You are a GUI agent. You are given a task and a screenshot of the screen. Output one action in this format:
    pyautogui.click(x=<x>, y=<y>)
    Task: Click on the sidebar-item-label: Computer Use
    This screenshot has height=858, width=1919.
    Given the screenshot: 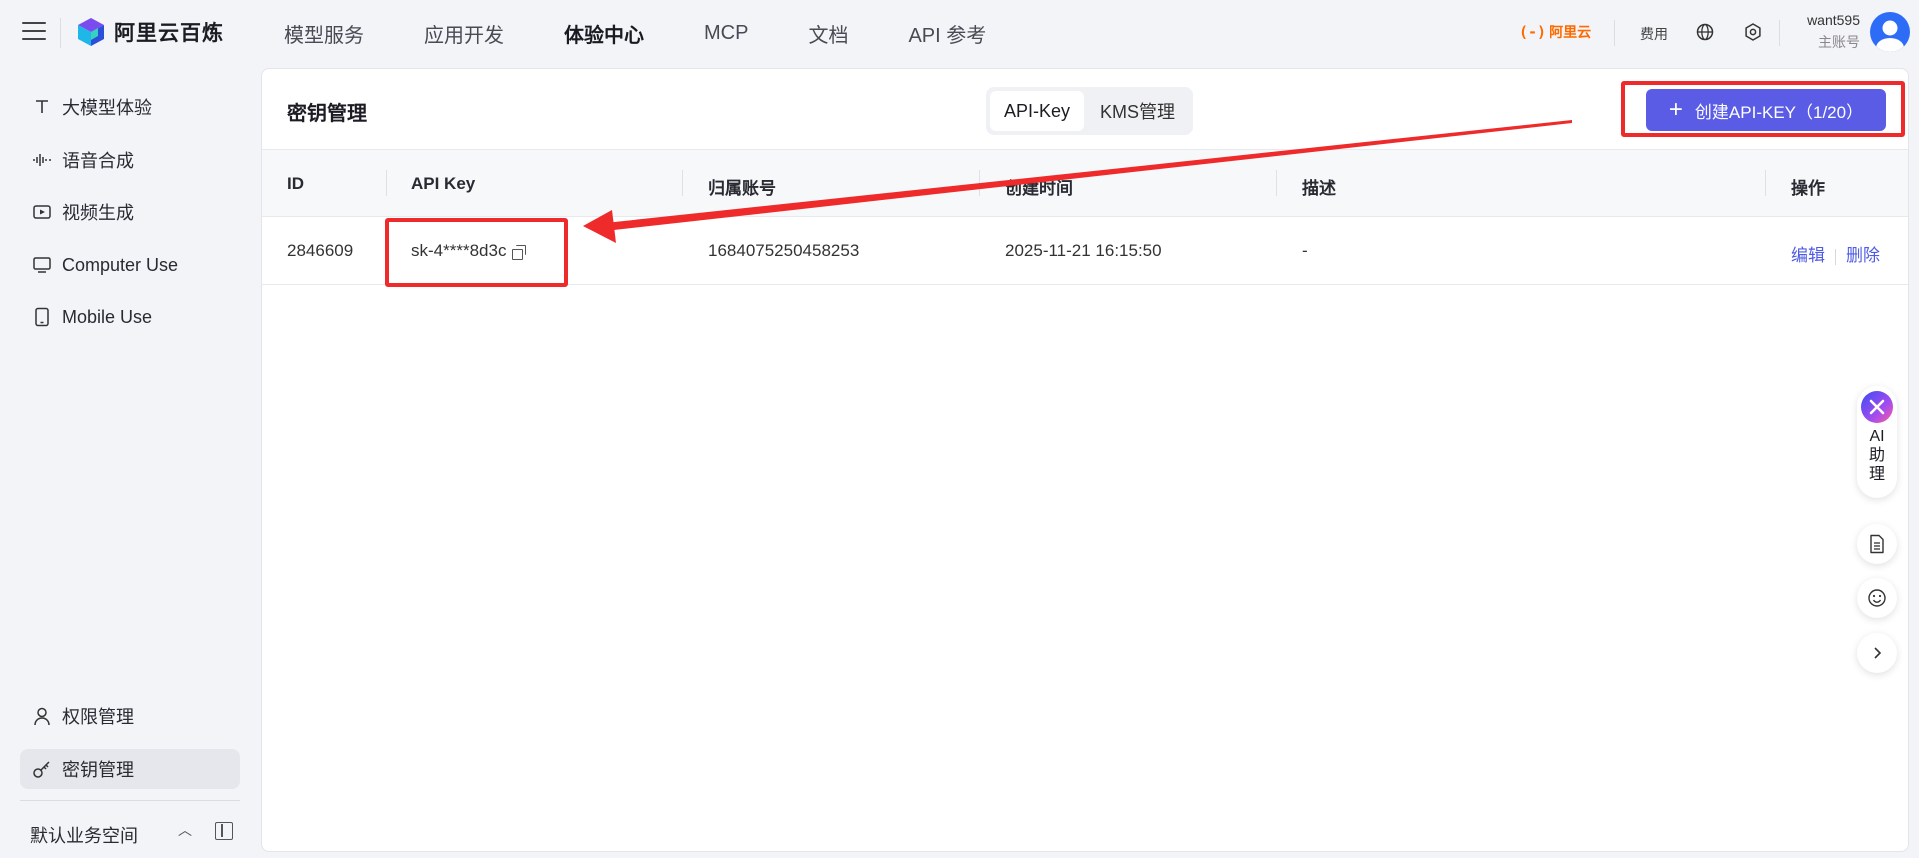 What is the action you would take?
    pyautogui.click(x=120, y=264)
    